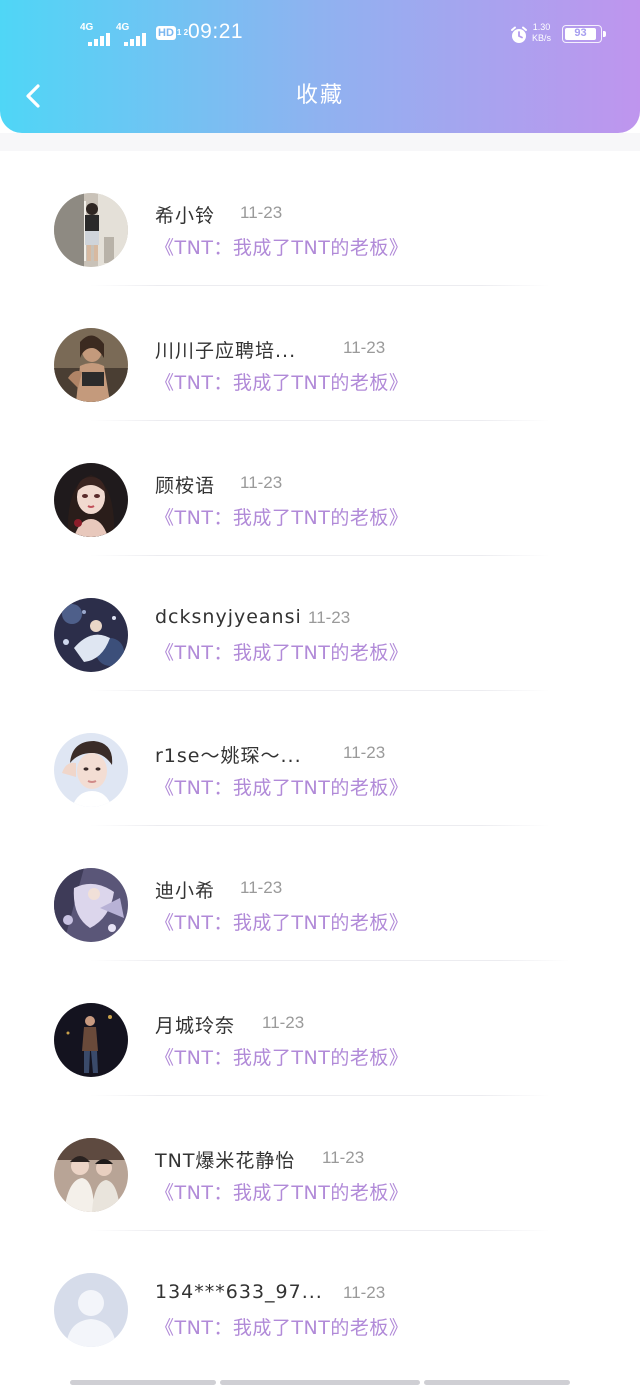  I want to click on user-name: 月城玲奈, so click(195, 1026).